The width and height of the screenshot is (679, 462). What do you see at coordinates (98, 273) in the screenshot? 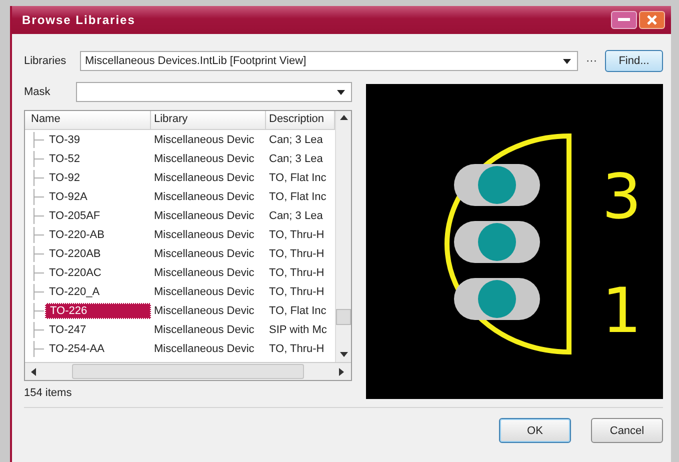
I see `list-item: TO-220AC` at bounding box center [98, 273].